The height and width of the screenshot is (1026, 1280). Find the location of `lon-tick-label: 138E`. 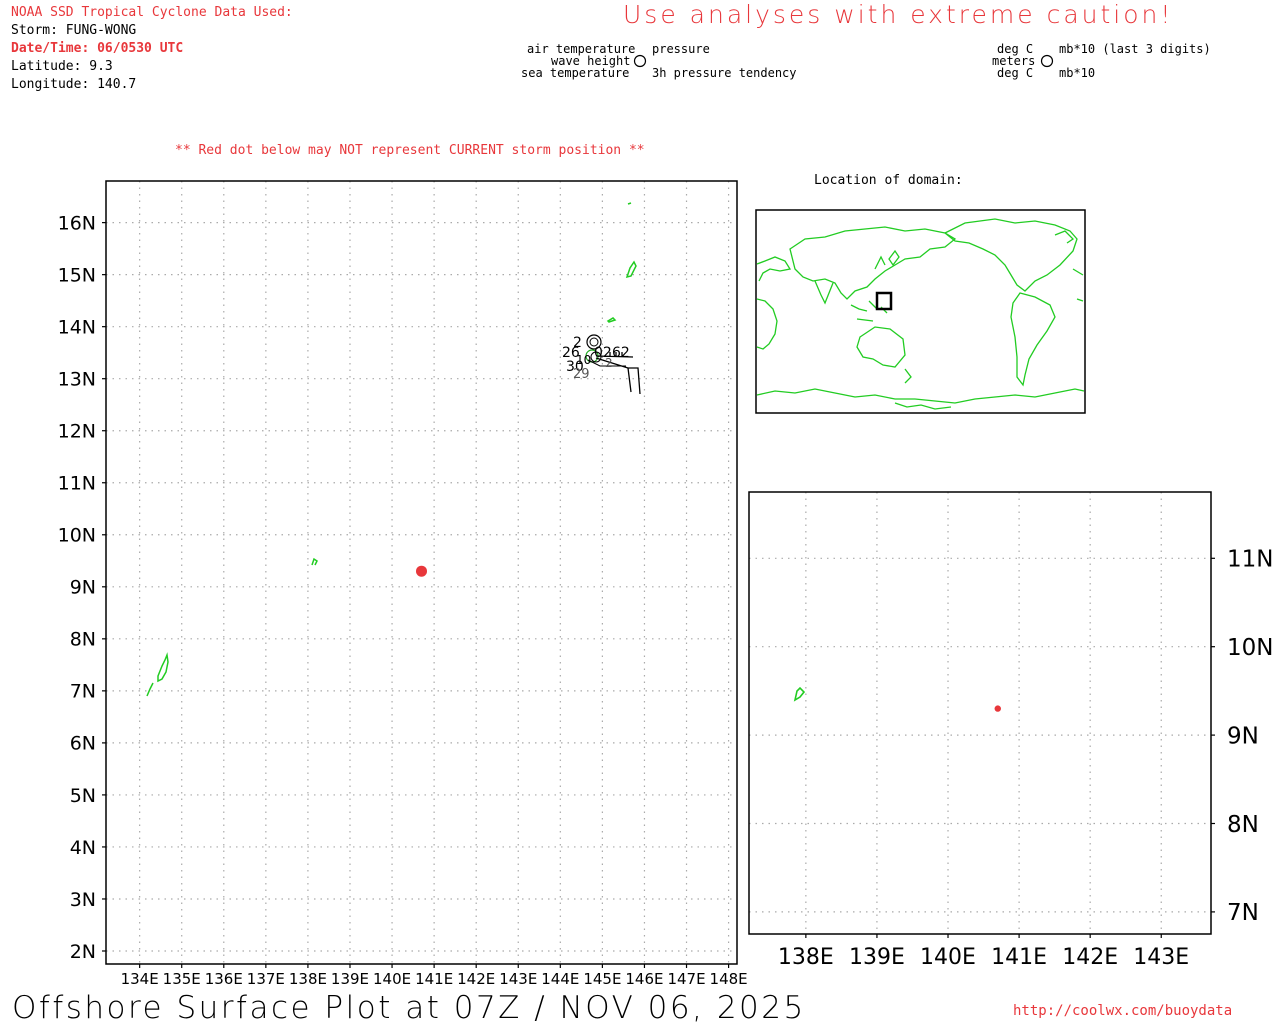

lon-tick-label: 138E is located at coordinates (806, 957).